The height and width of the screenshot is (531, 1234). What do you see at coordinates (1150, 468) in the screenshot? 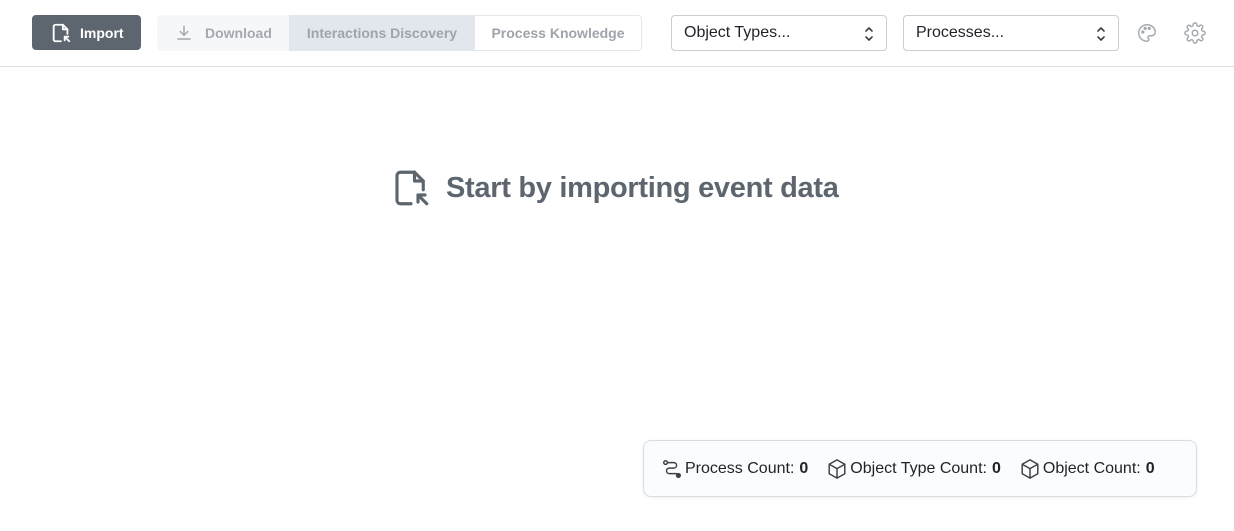
I see `object-count-value: 0` at bounding box center [1150, 468].